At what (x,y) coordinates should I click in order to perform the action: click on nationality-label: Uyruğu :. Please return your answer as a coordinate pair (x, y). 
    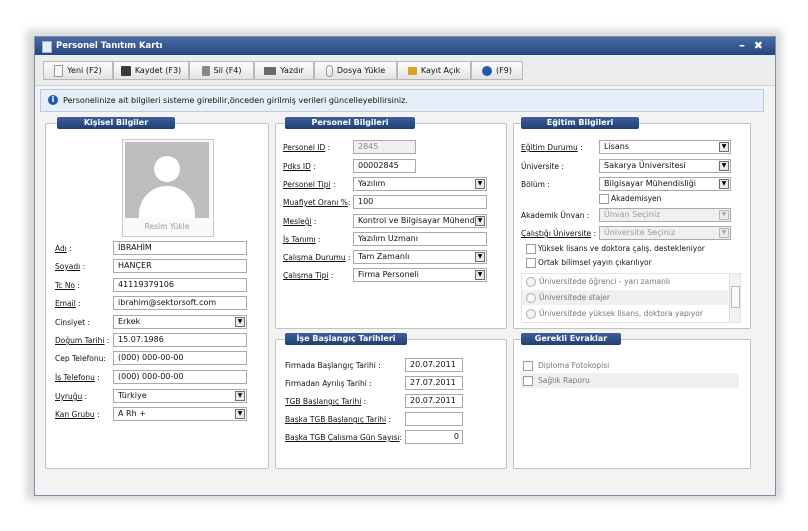
    Looking at the image, I should click on (71, 396).